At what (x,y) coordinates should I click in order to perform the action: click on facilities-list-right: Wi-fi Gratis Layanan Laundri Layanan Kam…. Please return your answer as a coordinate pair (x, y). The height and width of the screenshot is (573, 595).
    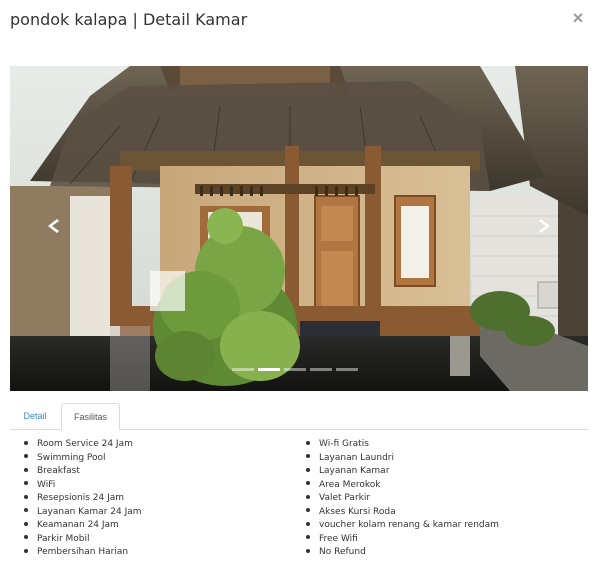
    Looking at the image, I should click on (402, 499).